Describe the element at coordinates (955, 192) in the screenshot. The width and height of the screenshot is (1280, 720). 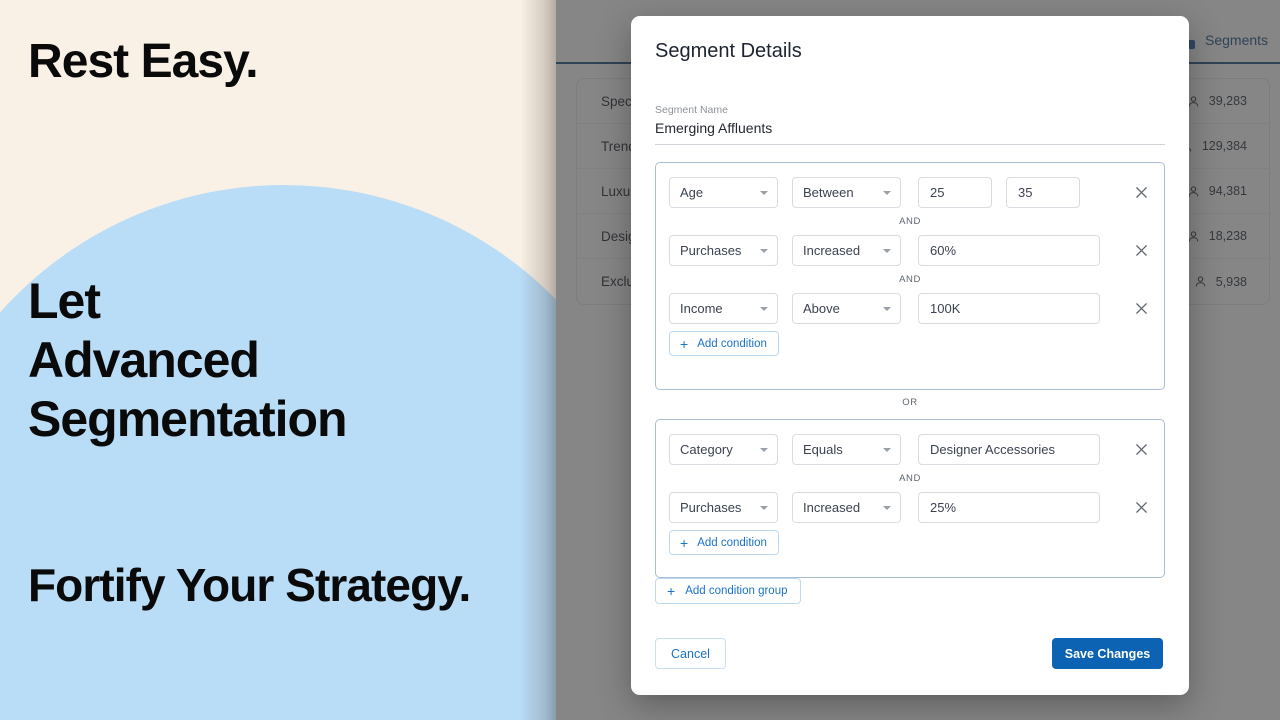
I see `condition-value-input: 25` at that location.